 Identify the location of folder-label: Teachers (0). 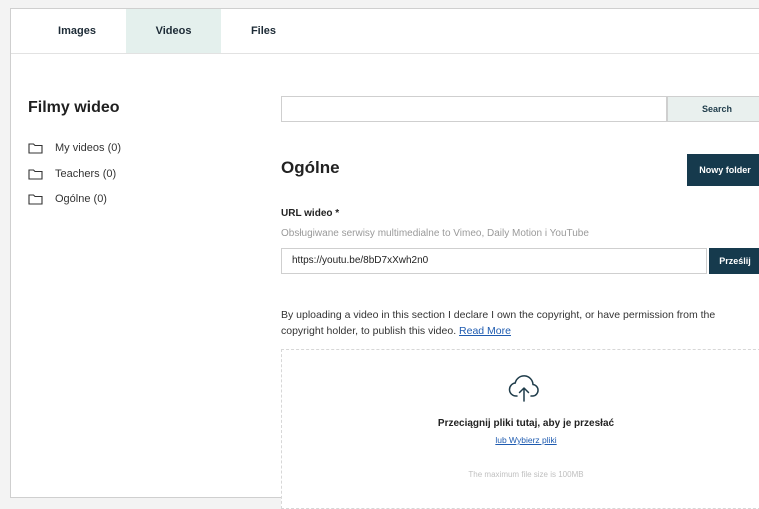
(86, 174).